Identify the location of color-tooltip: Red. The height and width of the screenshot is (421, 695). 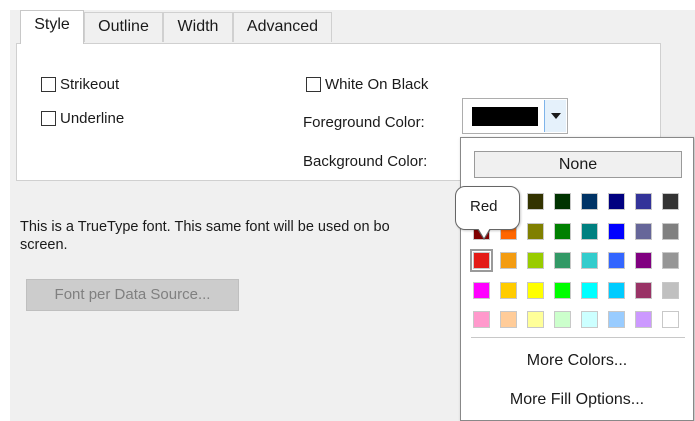
(487, 208).